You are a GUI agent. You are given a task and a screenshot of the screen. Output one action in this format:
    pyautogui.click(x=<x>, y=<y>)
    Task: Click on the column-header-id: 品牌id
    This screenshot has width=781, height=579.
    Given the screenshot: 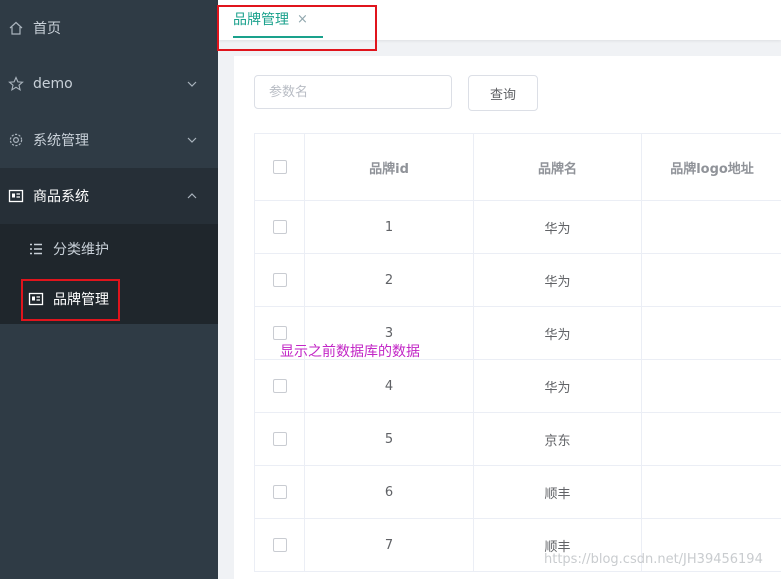 What is the action you would take?
    pyautogui.click(x=389, y=167)
    